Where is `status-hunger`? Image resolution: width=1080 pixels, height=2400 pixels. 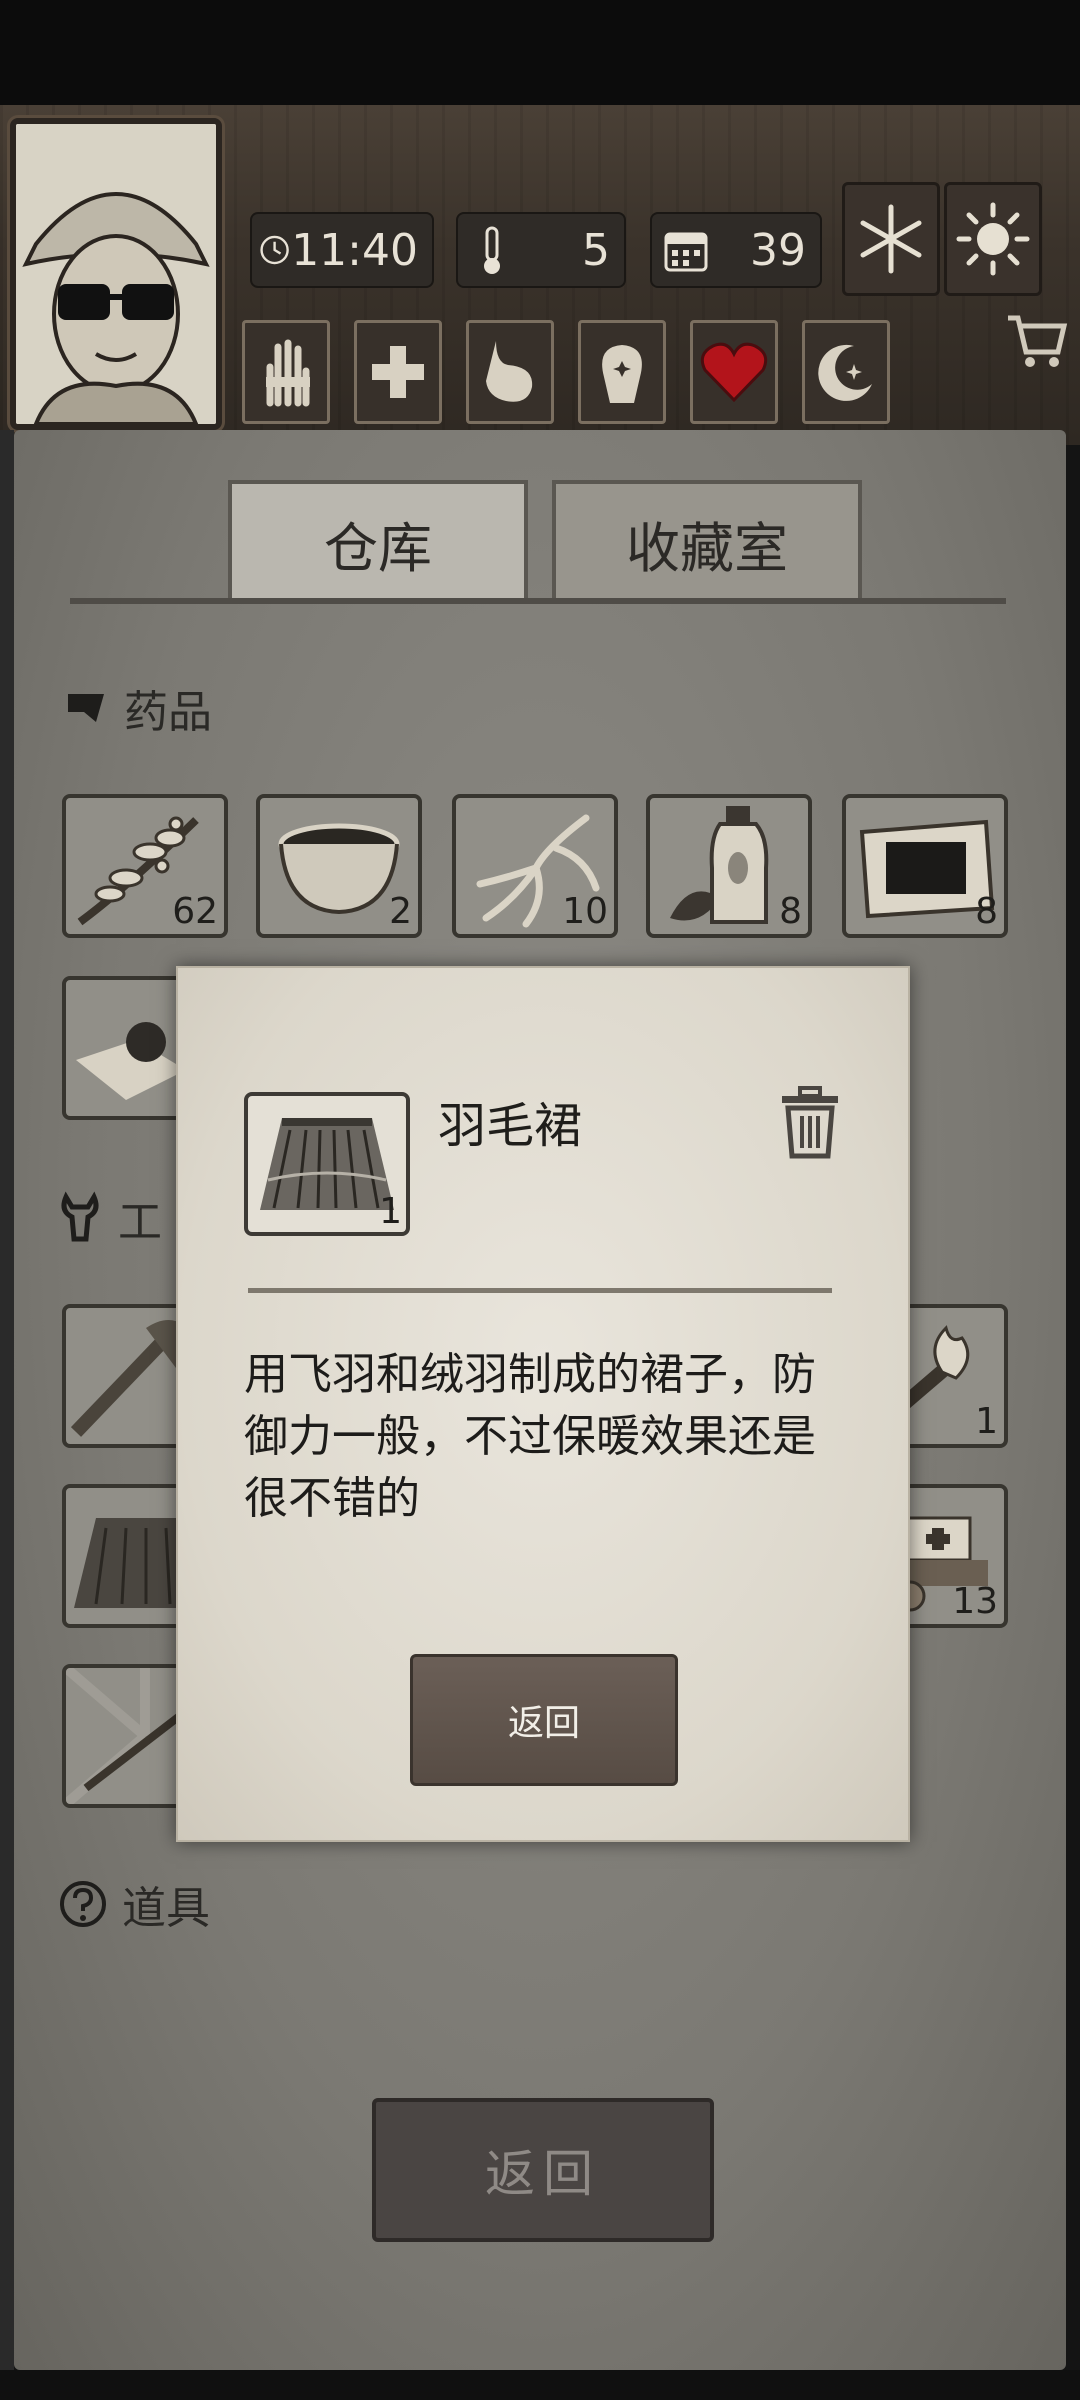 status-hunger is located at coordinates (510, 372).